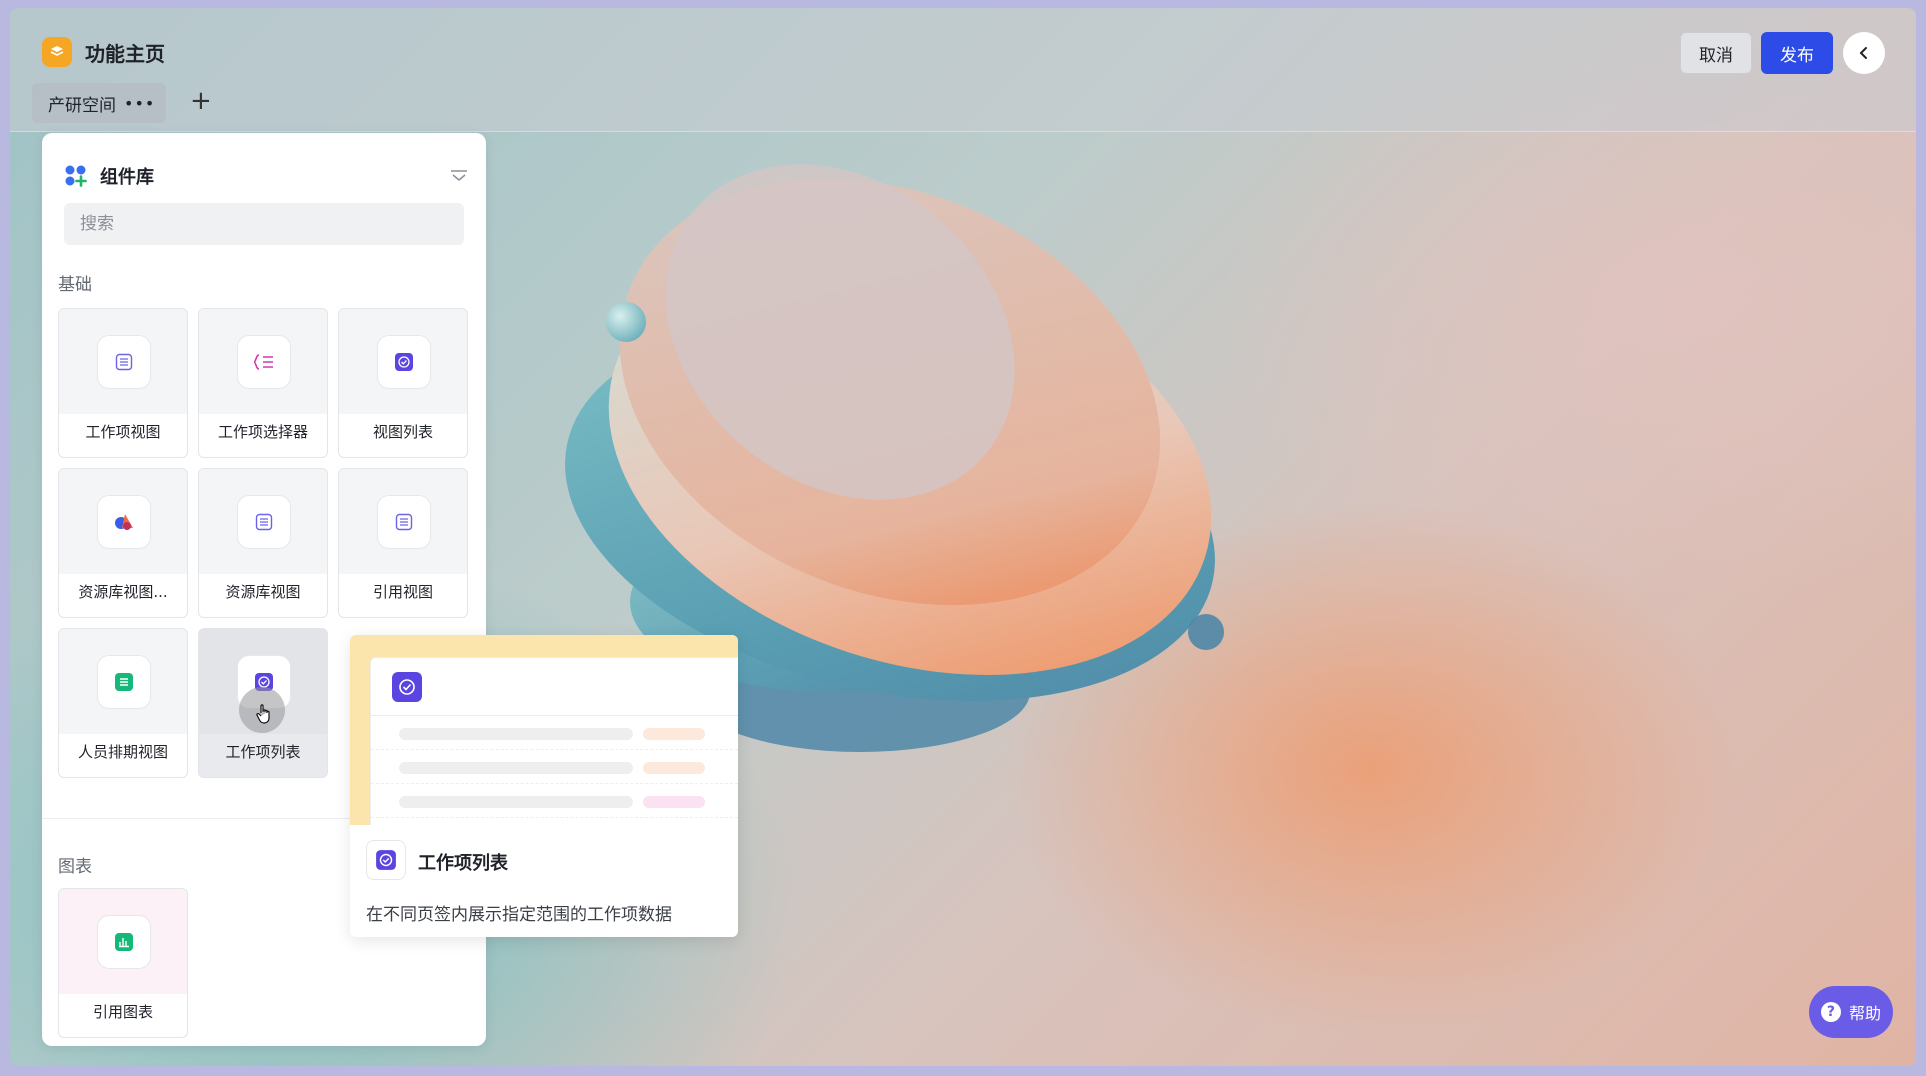  I want to click on component-card-label: 引用视图, so click(402, 592).